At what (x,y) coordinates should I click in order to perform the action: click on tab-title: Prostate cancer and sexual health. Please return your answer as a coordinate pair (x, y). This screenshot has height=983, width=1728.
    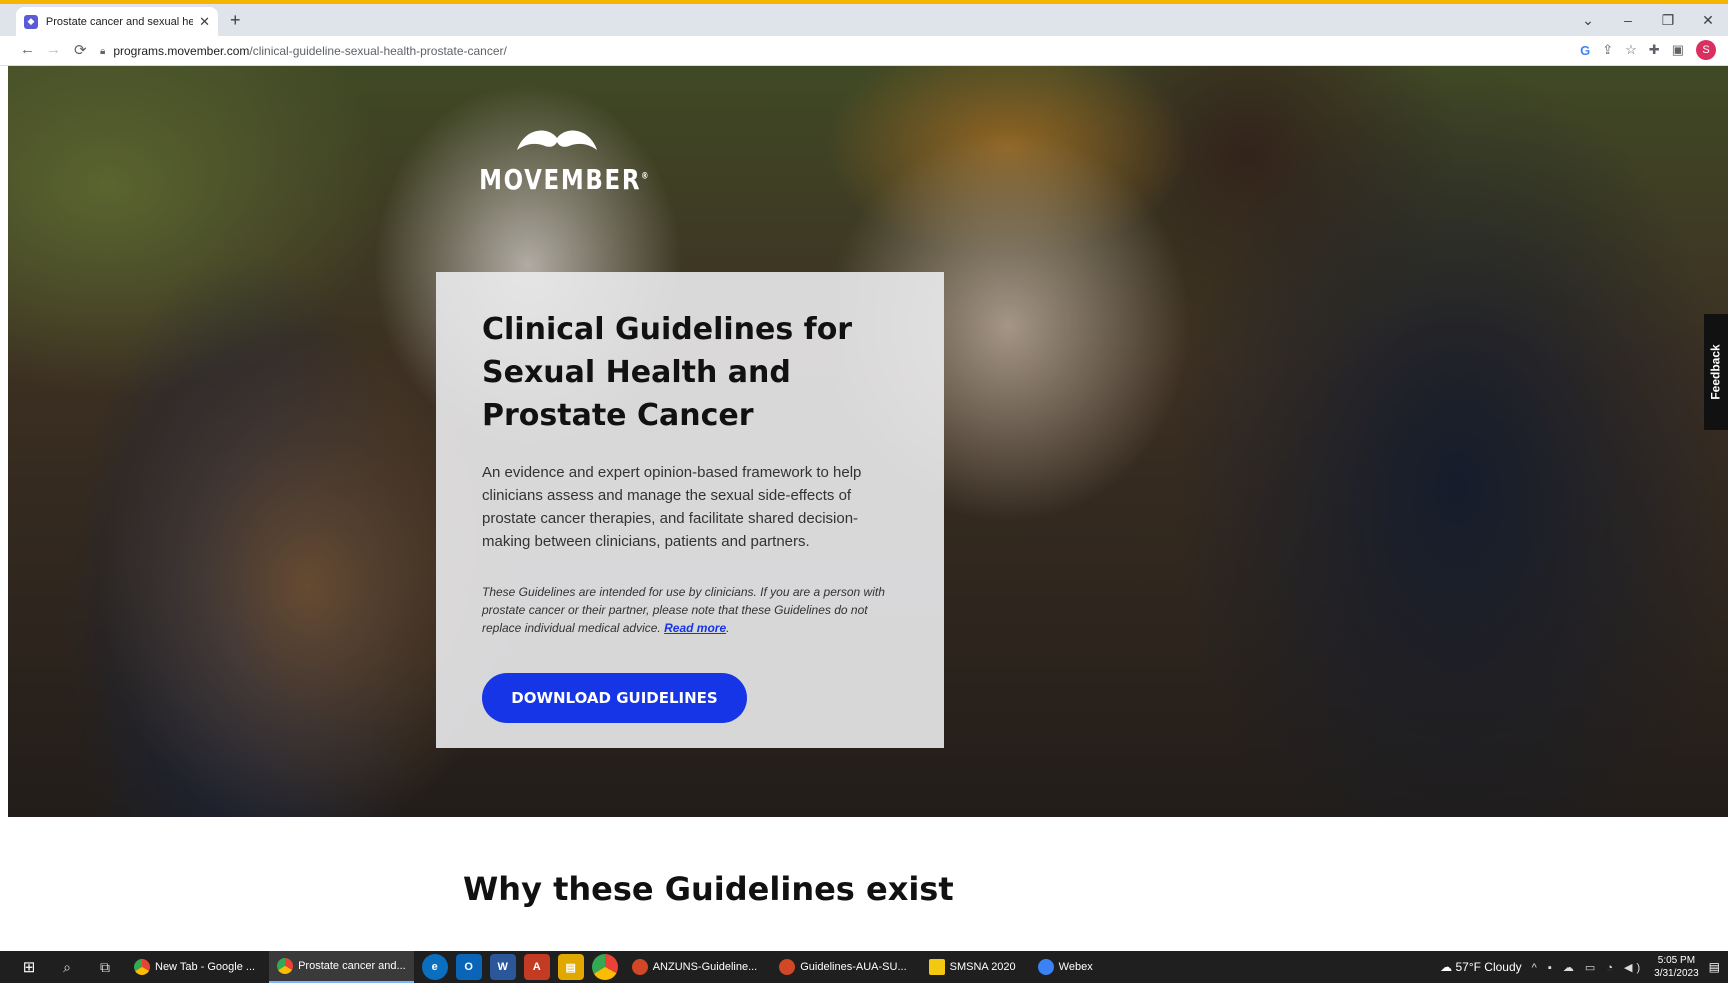
    Looking at the image, I should click on (119, 21).